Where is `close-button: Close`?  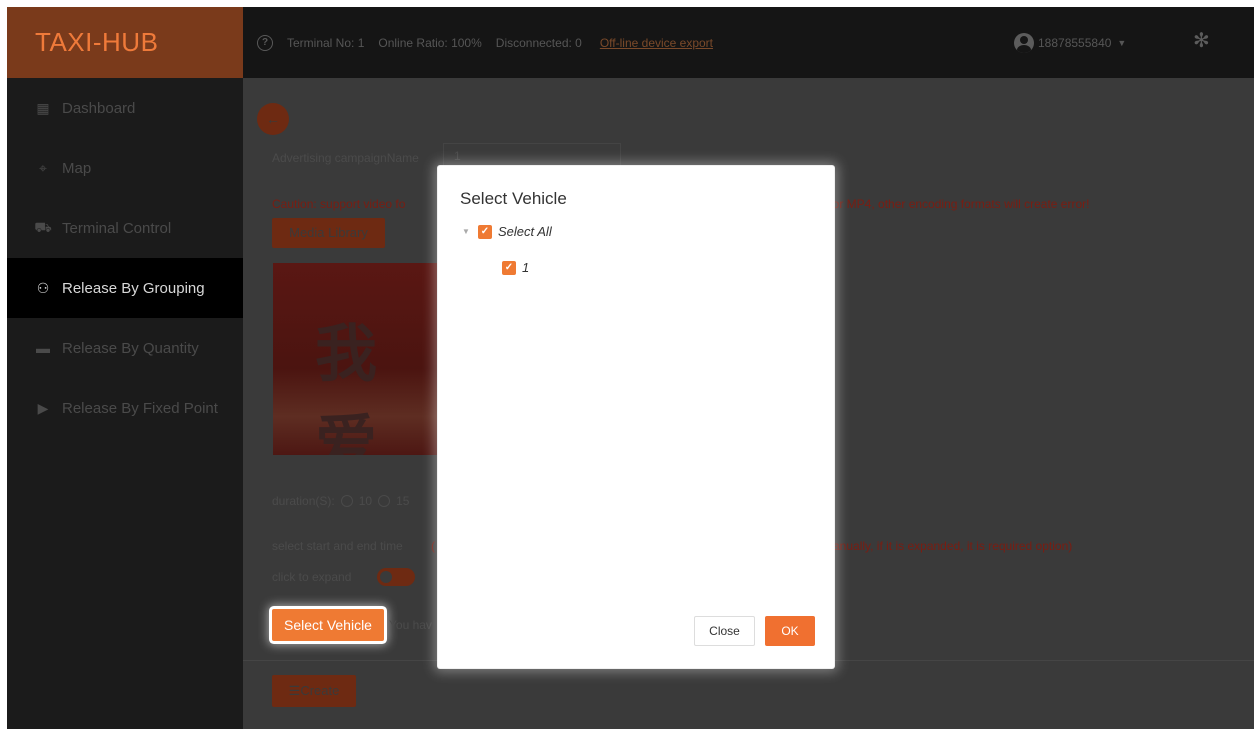
close-button: Close is located at coordinates (724, 631).